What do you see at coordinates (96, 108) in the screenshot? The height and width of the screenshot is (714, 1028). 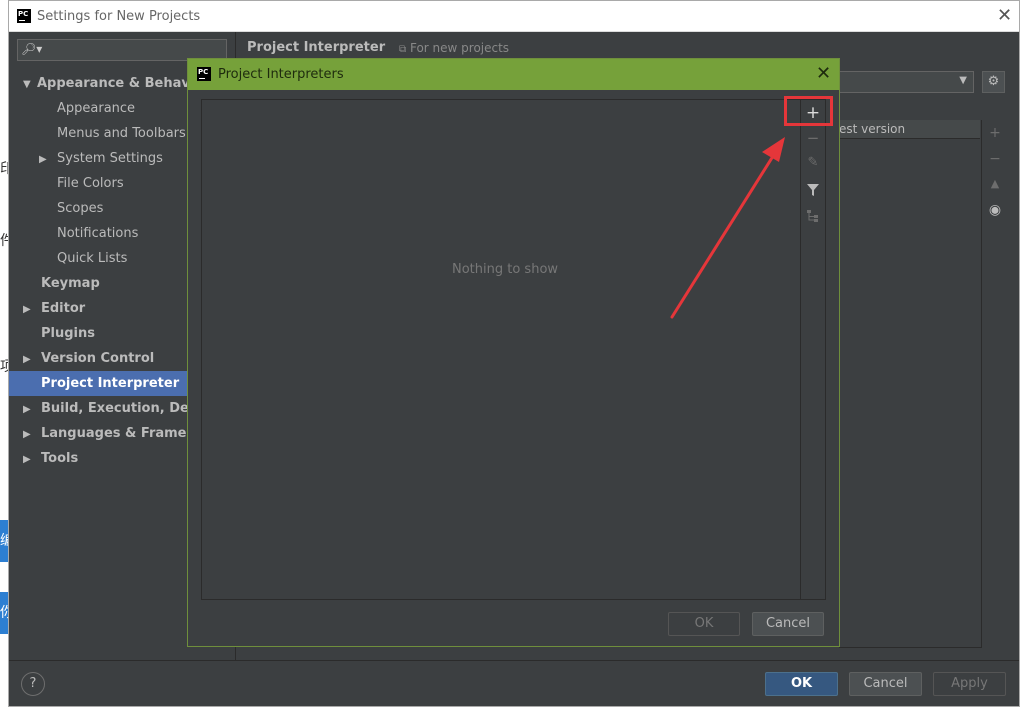 I see `tree-label: Appearance` at bounding box center [96, 108].